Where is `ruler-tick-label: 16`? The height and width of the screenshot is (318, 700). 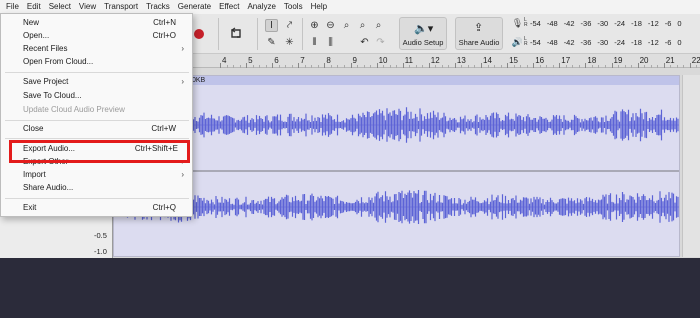
ruler-tick-label: 16 is located at coordinates (540, 60).